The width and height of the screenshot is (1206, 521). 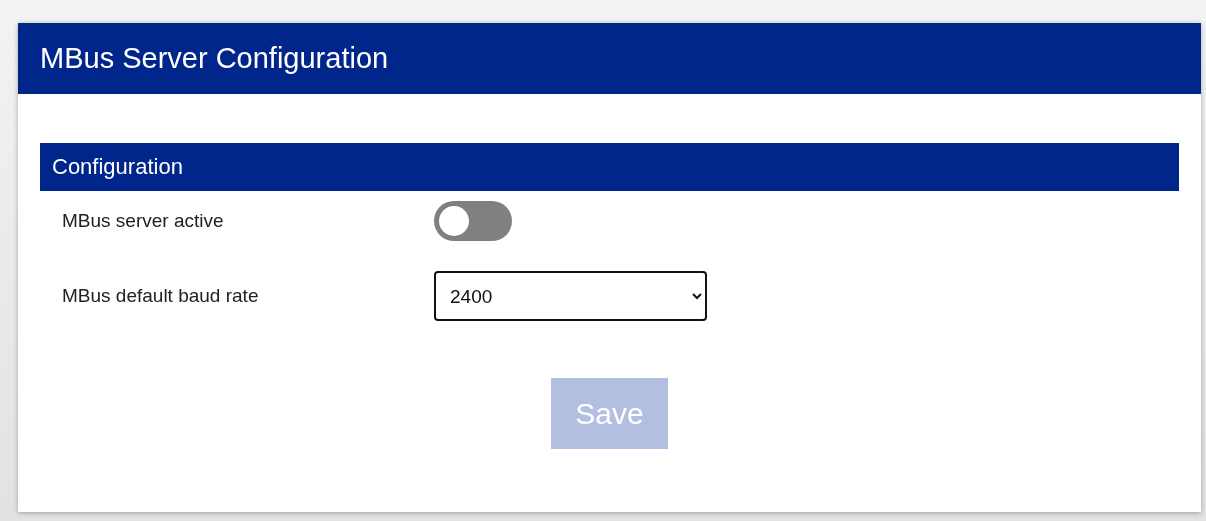 What do you see at coordinates (161, 296) in the screenshot?
I see `field-label: MBus default baud rate` at bounding box center [161, 296].